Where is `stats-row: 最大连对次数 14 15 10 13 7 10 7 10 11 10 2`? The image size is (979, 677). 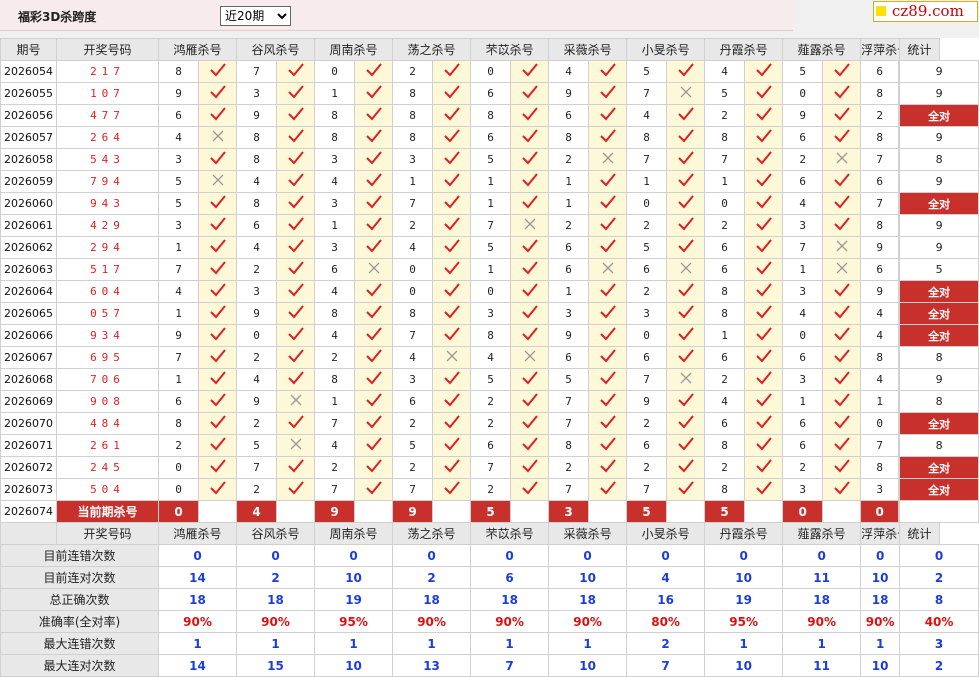 stats-row: 最大连对次数 14 15 10 13 7 10 7 10 11 10 2 is located at coordinates (489, 665).